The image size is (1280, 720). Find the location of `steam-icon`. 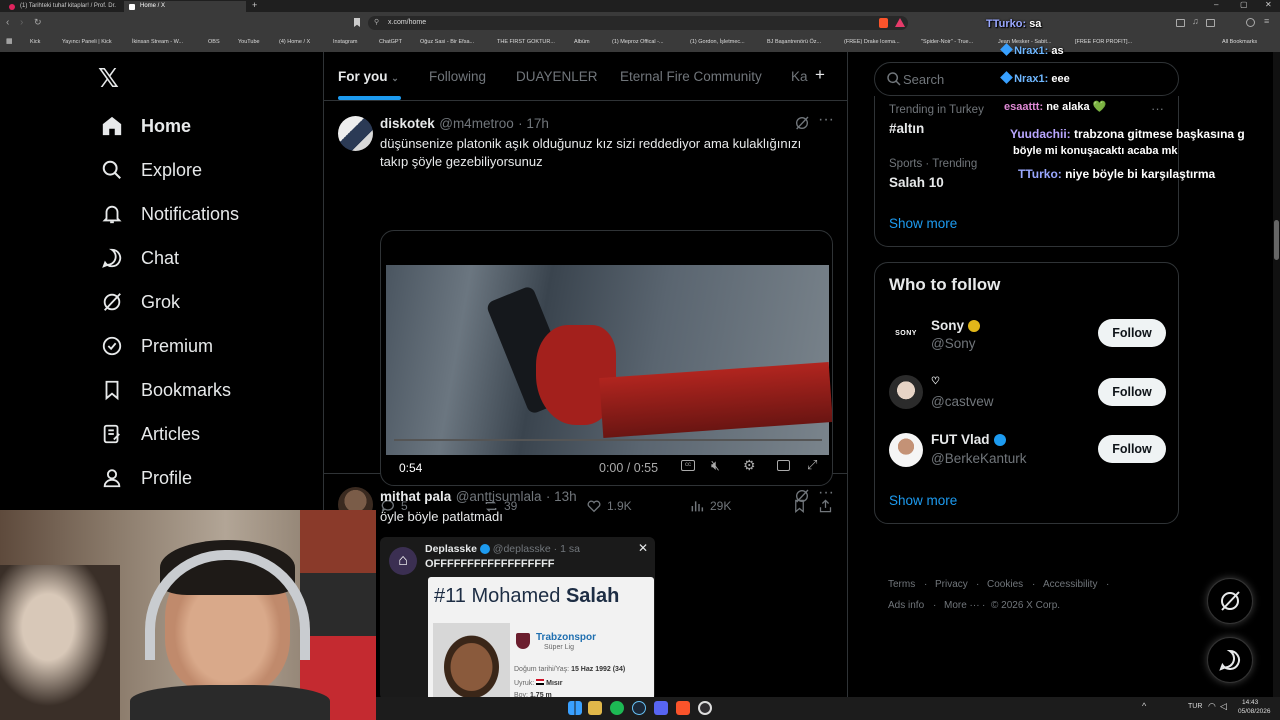

steam-icon is located at coordinates (639, 708).